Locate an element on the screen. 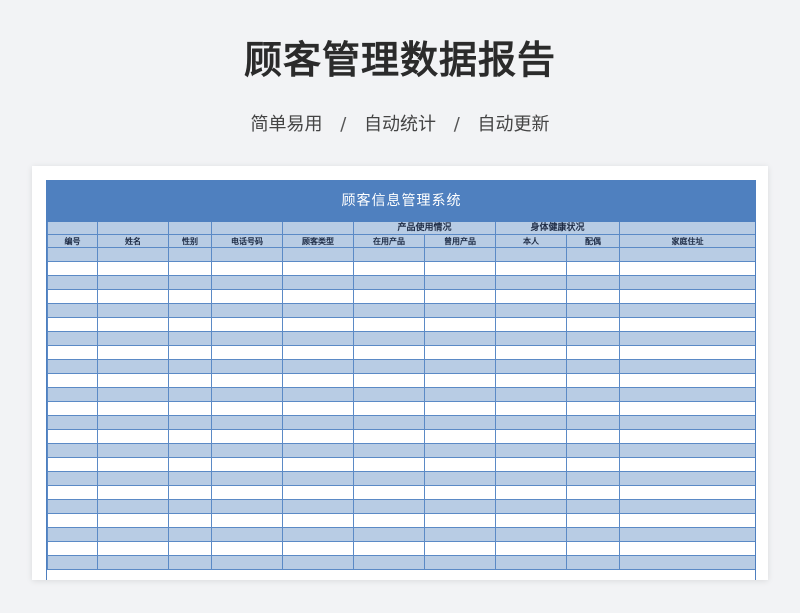 This screenshot has width=800, height=613. group-header-product-usage: 产品使用情况 is located at coordinates (424, 228).